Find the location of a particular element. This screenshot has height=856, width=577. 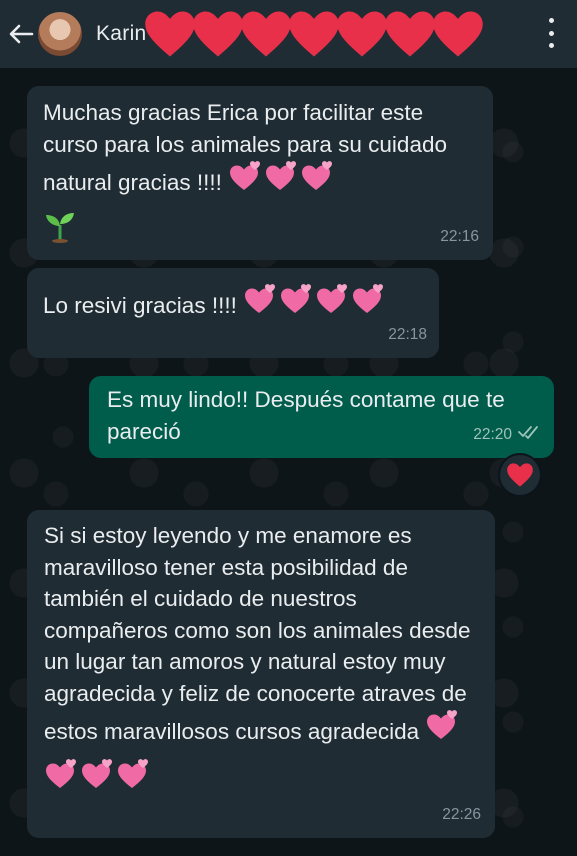

contact-name: Karin is located at coordinates (121, 34).